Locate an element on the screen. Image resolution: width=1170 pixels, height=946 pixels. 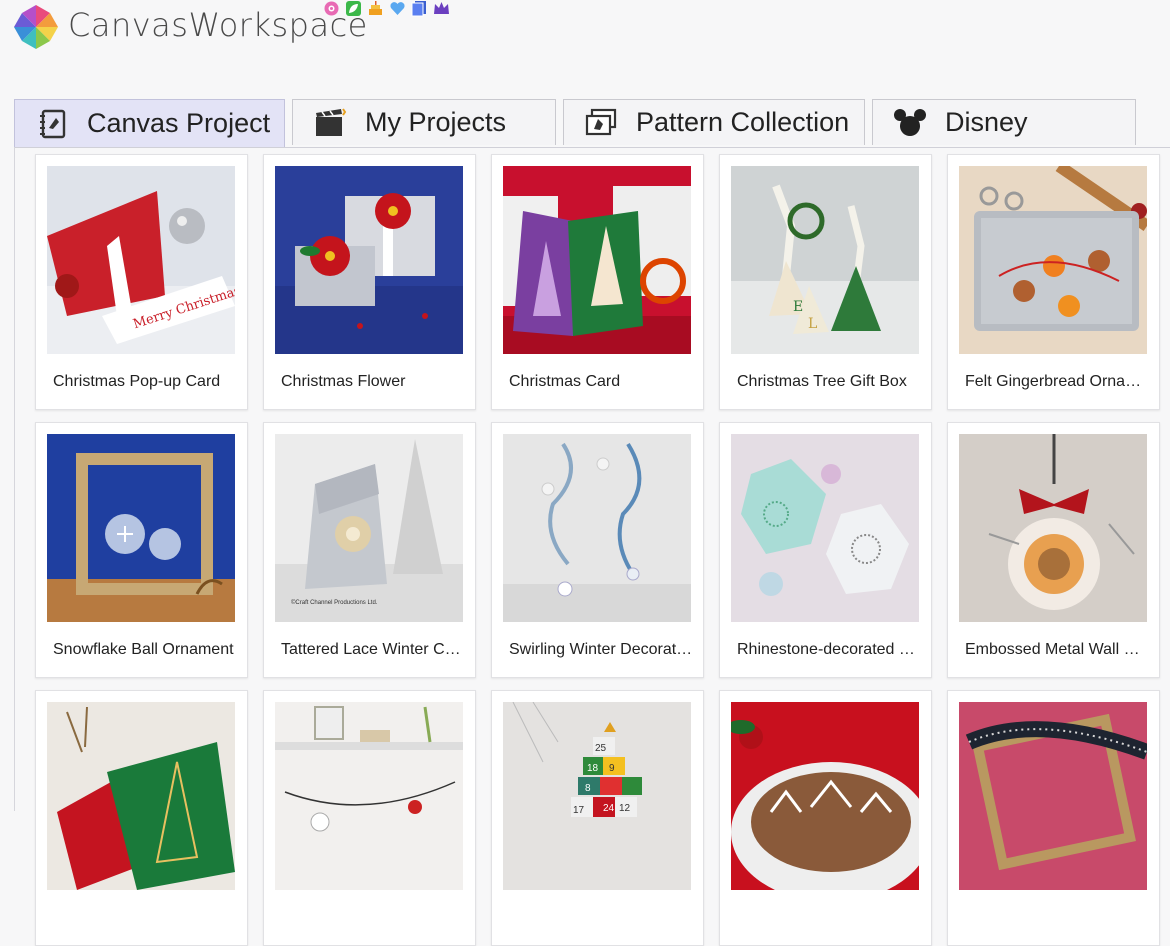
tab-label: Pattern Collection is located at coordinates (743, 122).